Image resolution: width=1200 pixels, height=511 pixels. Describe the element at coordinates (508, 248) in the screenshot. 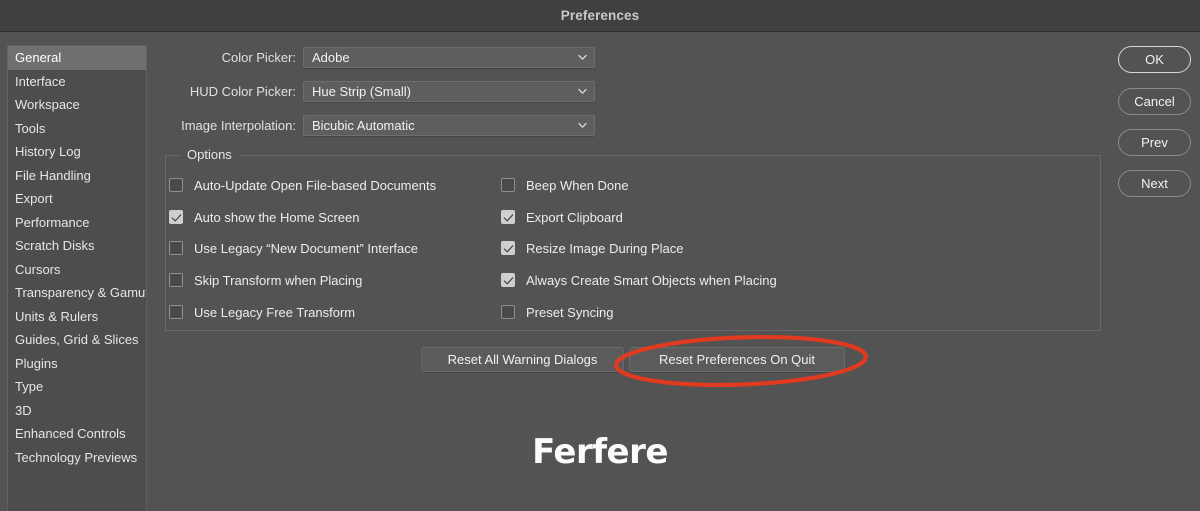

I see `checkbox-resize-image-during-place` at that location.